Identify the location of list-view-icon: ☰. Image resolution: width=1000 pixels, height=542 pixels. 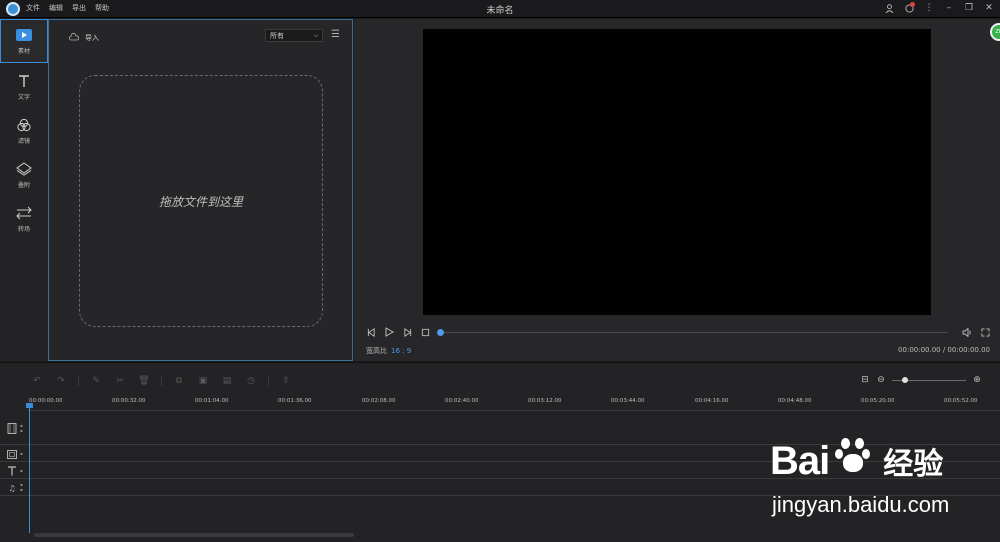
(336, 35).